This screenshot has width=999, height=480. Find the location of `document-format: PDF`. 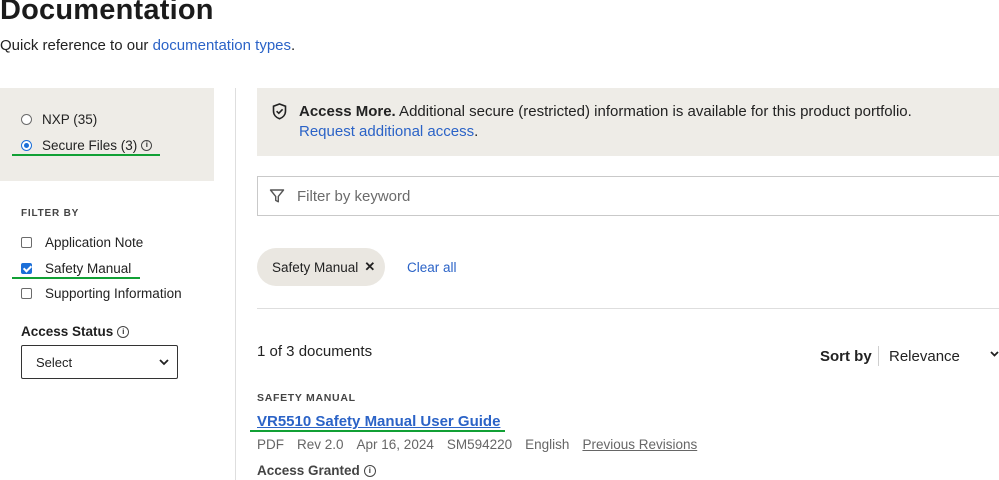

document-format: PDF is located at coordinates (270, 444).